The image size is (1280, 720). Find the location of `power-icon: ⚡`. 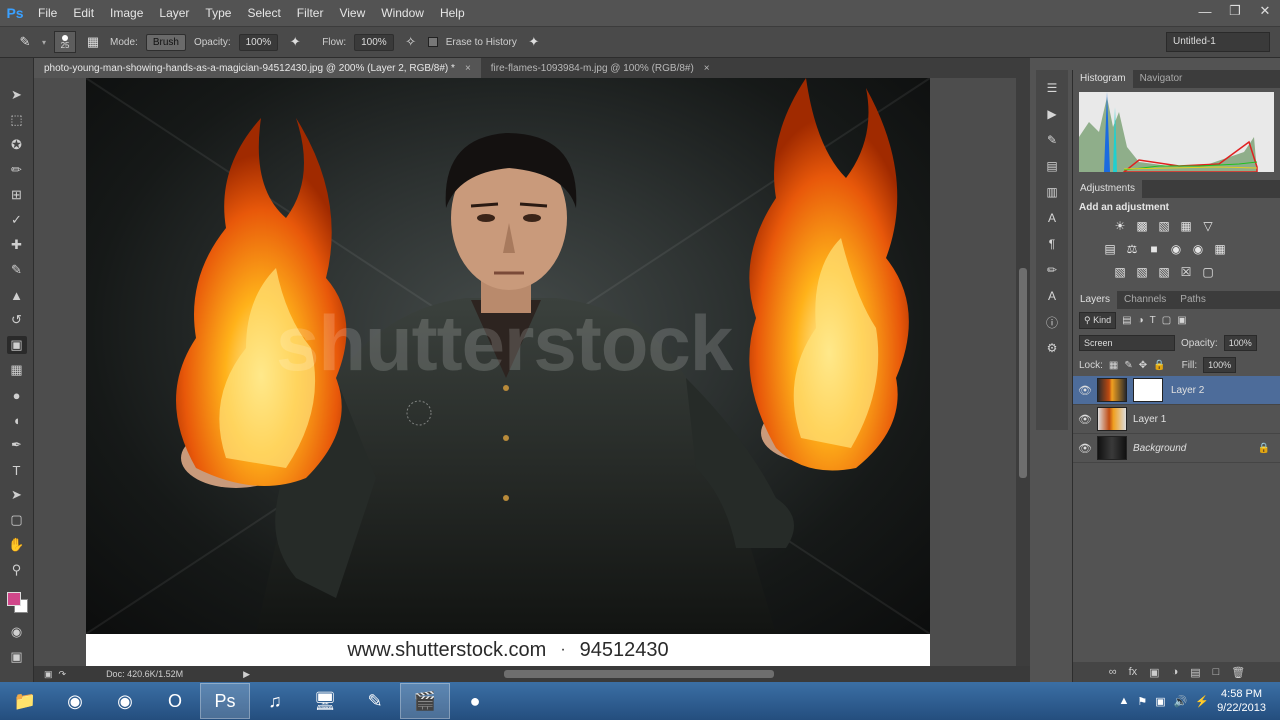

power-icon: ⚡ is located at coordinates (1202, 701).